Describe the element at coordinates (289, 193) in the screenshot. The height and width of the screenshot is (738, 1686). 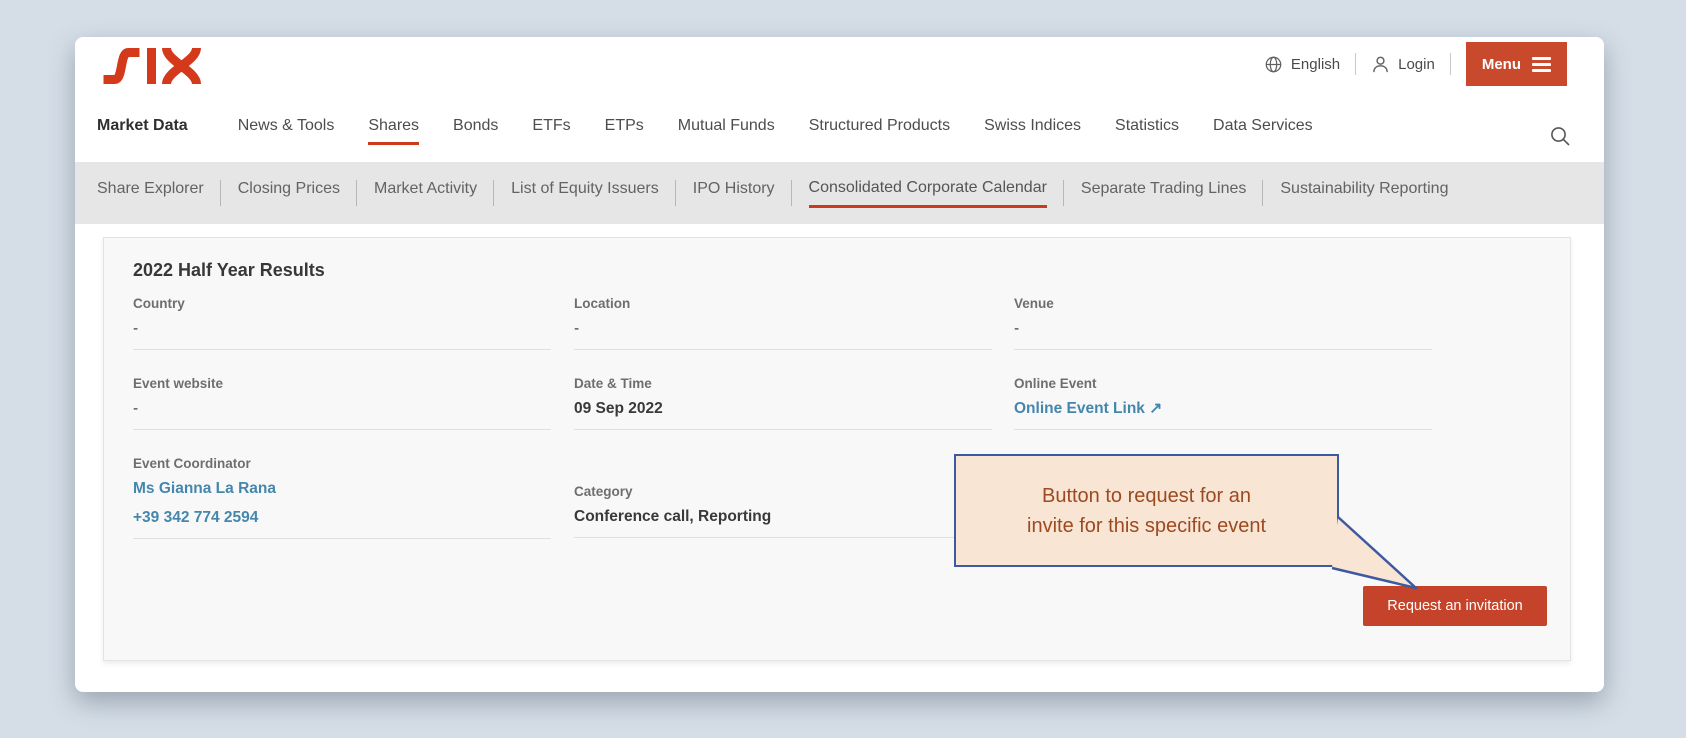
I see `subnav-item-closing-prices: Closing Prices` at that location.